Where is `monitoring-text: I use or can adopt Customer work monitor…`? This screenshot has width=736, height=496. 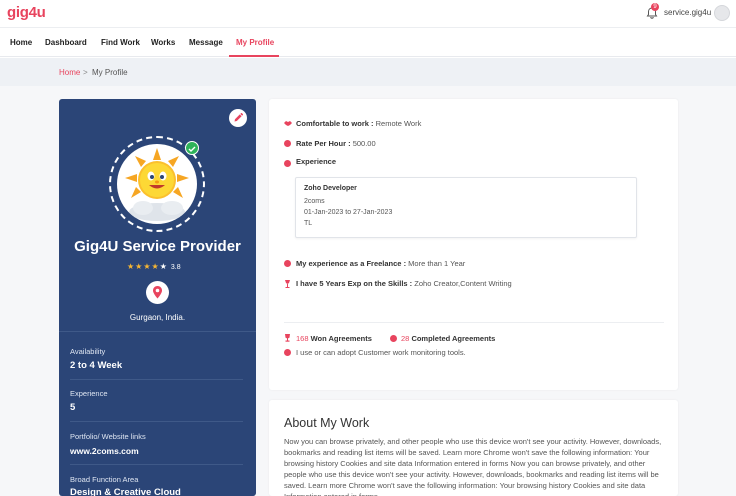
monitoring-text: I use or can adopt Customer work monitor… is located at coordinates (381, 352).